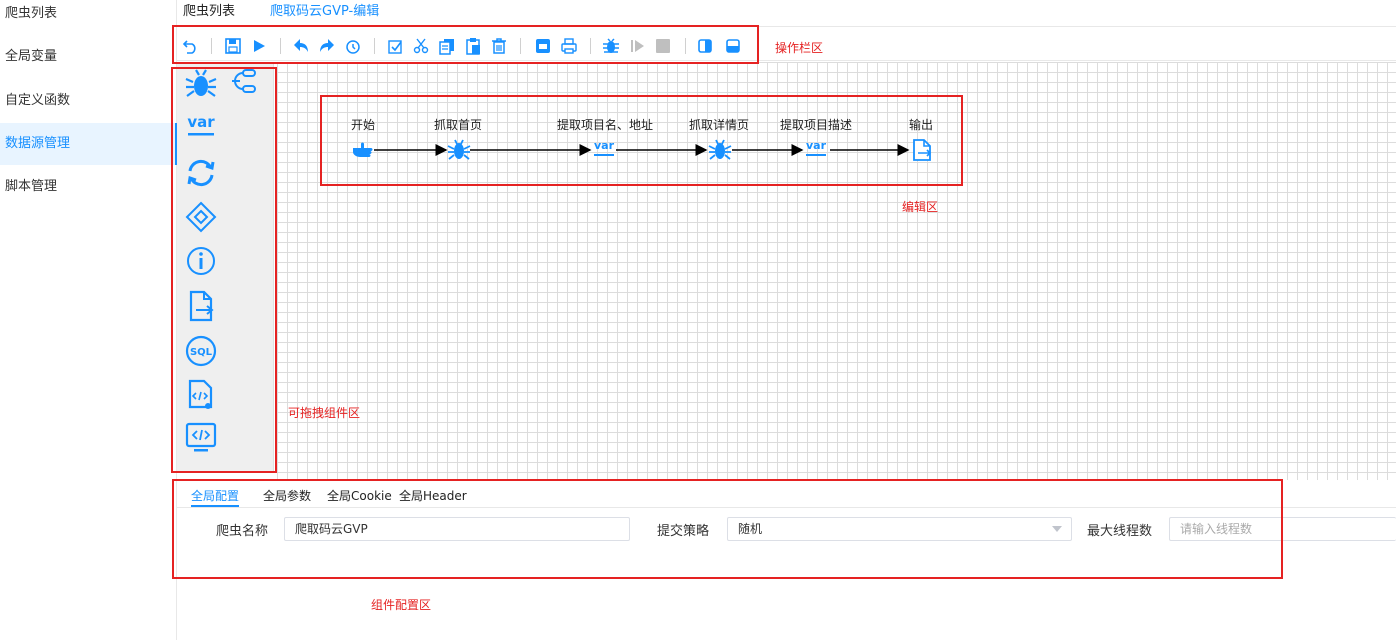 The width and height of the screenshot is (1396, 640). I want to click on stop-icon, so click(663, 46).